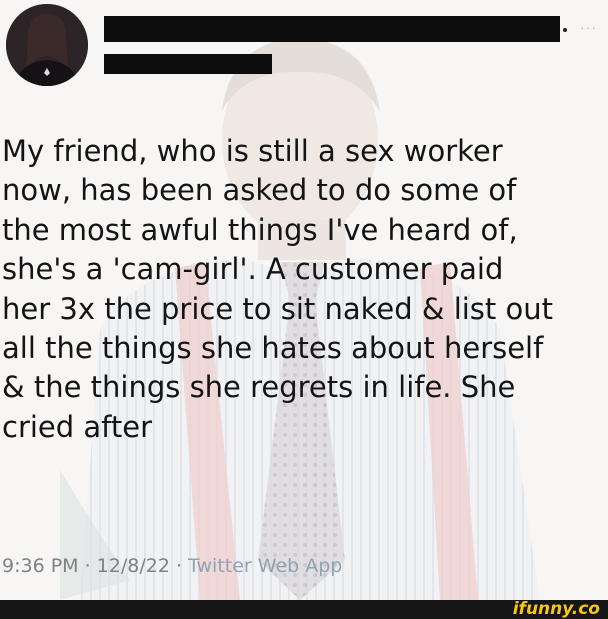 The image size is (608, 619). I want to click on redaction-artifact, so click(565, 30).